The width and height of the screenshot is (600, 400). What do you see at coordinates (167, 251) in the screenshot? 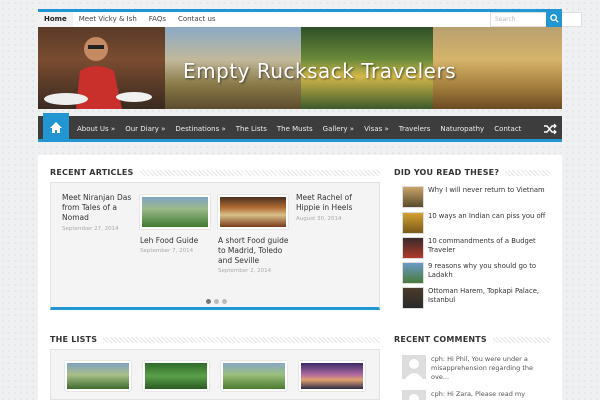
I see `article-date: September 7, 2014` at bounding box center [167, 251].